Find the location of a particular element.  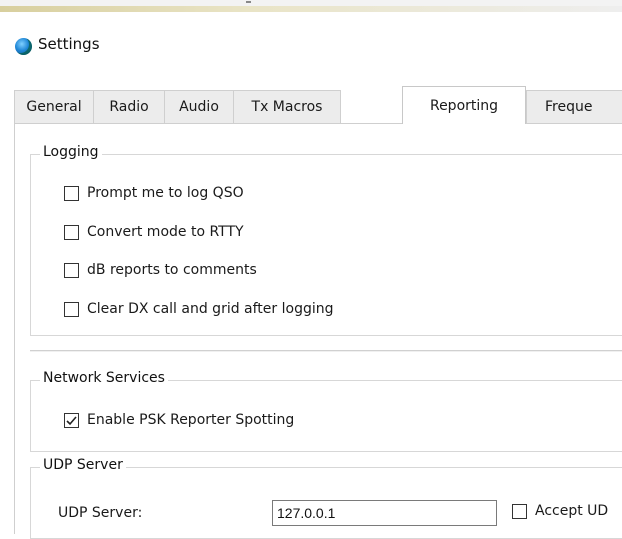

clear-dx-call-checkbox: Clear DX call and grid after logging is located at coordinates (199, 309).